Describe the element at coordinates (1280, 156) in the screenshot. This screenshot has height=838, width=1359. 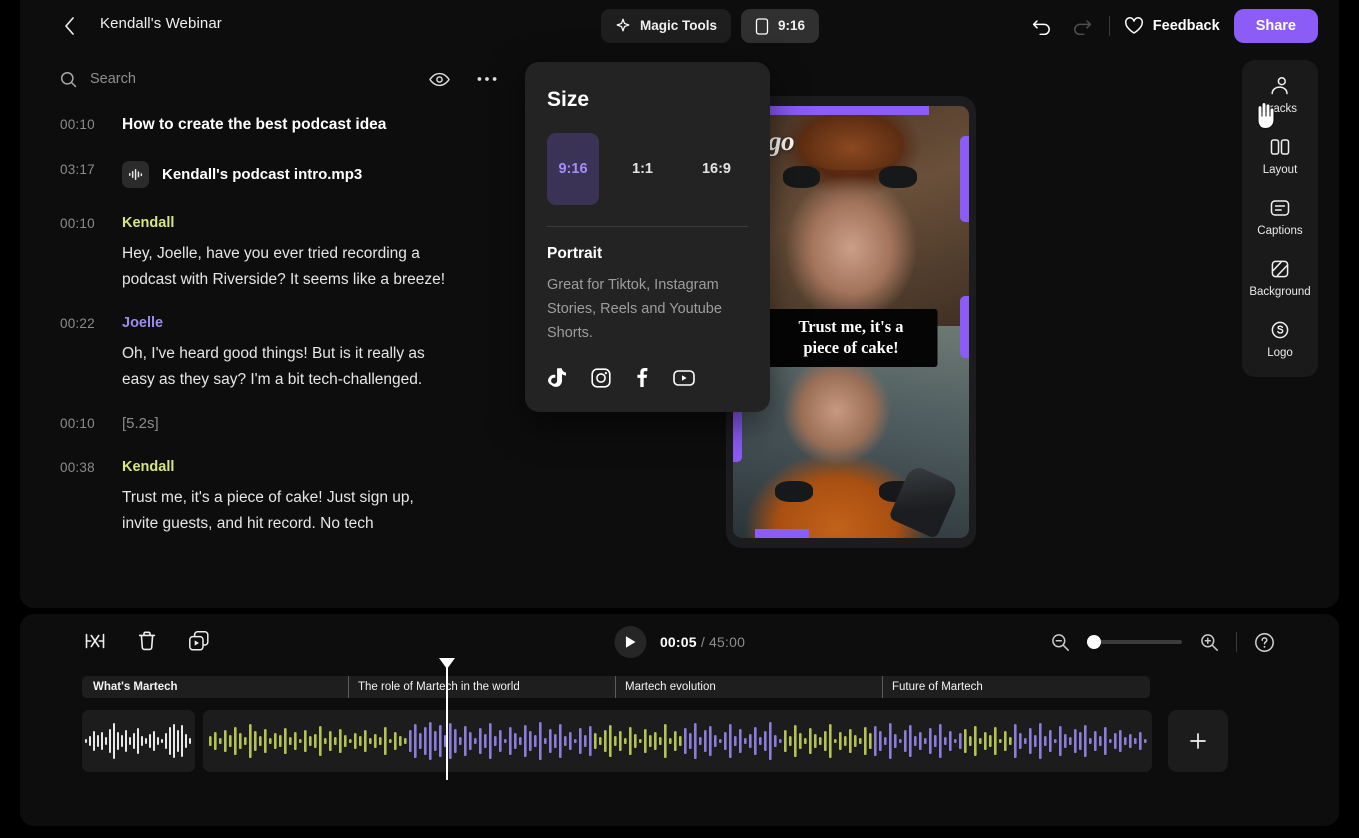
I see `rail-item-layout: Layout` at that location.